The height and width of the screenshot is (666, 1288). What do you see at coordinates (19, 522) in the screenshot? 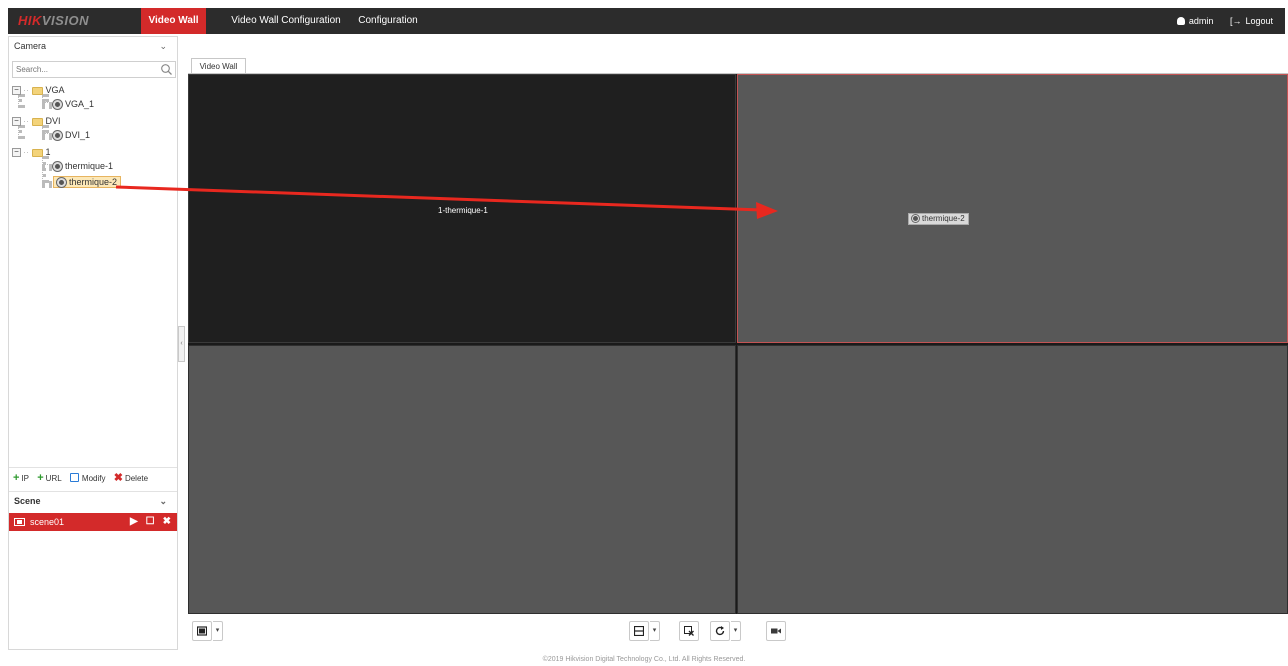
I see `scene-icon` at bounding box center [19, 522].